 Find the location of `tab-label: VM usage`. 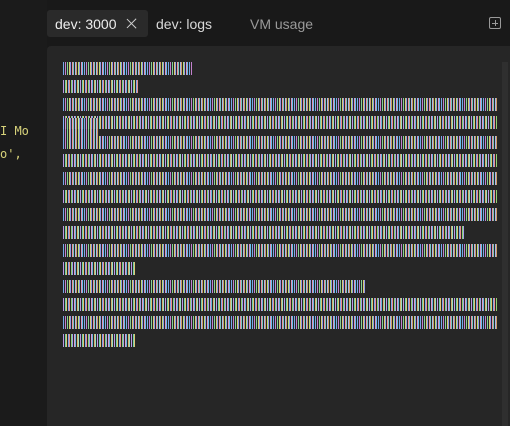

tab-label: VM usage is located at coordinates (282, 23).